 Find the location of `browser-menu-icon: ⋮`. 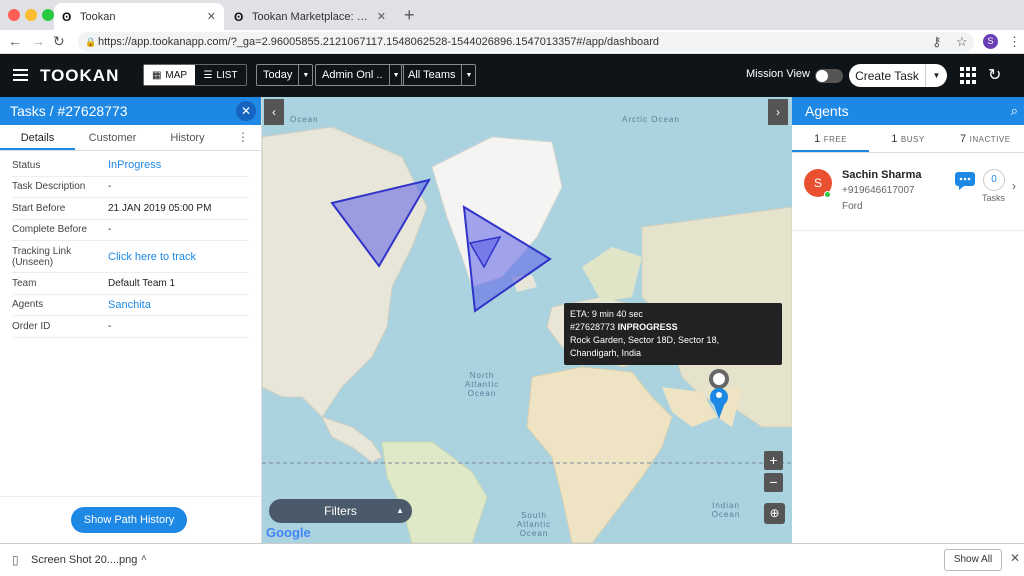

browser-menu-icon: ⋮ is located at coordinates (1014, 42).